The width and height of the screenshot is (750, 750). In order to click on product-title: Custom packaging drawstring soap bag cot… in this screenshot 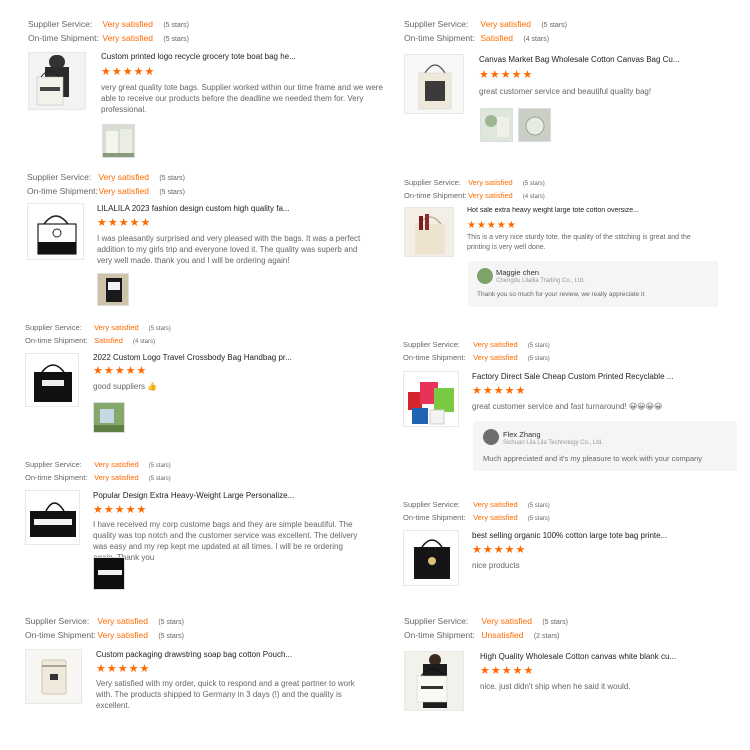, I will do `click(221, 654)`.